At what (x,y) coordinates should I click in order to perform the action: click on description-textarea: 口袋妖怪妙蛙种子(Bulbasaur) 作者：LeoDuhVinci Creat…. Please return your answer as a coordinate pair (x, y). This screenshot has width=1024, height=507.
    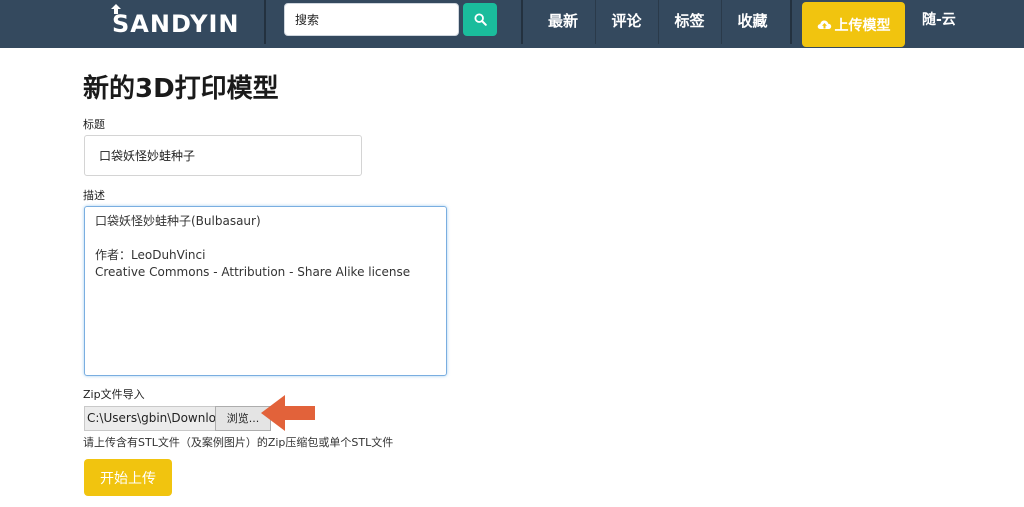
    Looking at the image, I should click on (265, 291).